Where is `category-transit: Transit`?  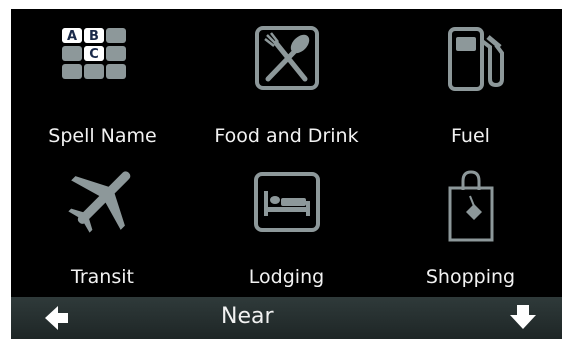
category-transit: Transit is located at coordinates (102, 230).